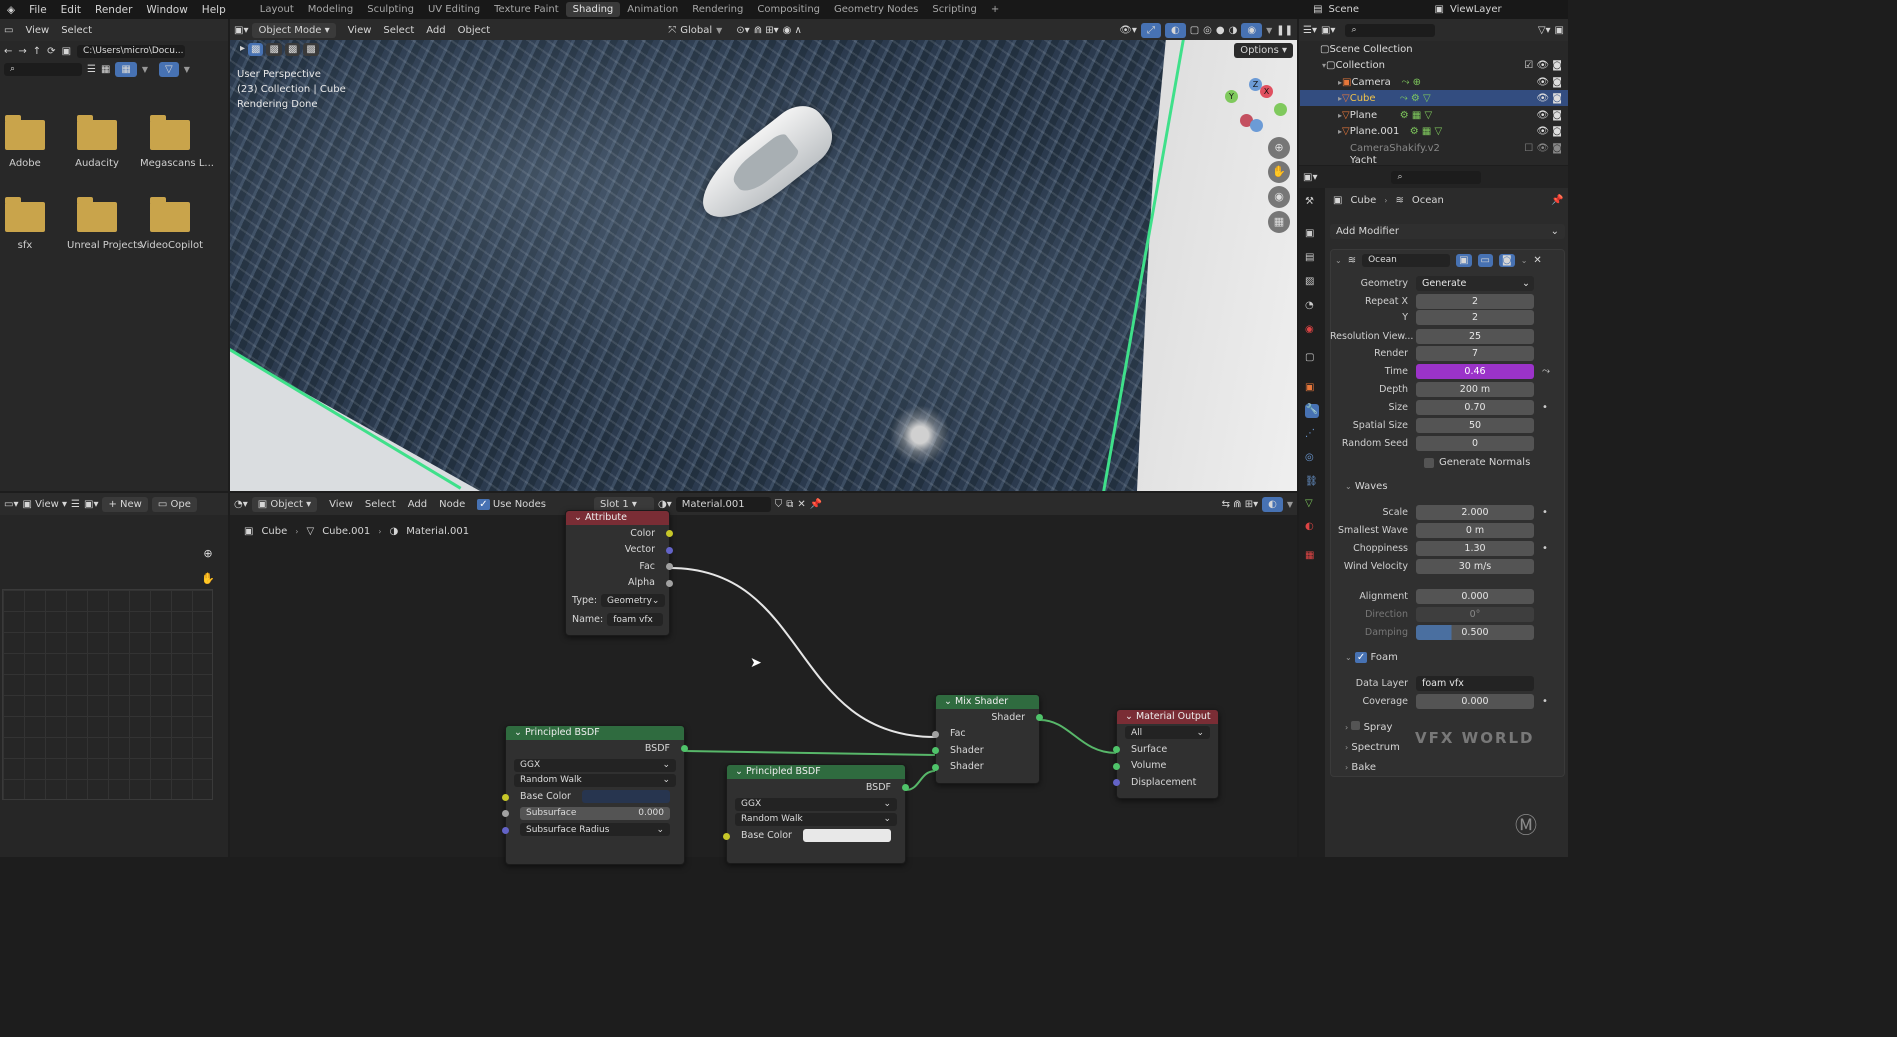  What do you see at coordinates (1434, 49) in the screenshot?
I see `outliner-scene-collection: ▢ Scene Collection` at bounding box center [1434, 49].